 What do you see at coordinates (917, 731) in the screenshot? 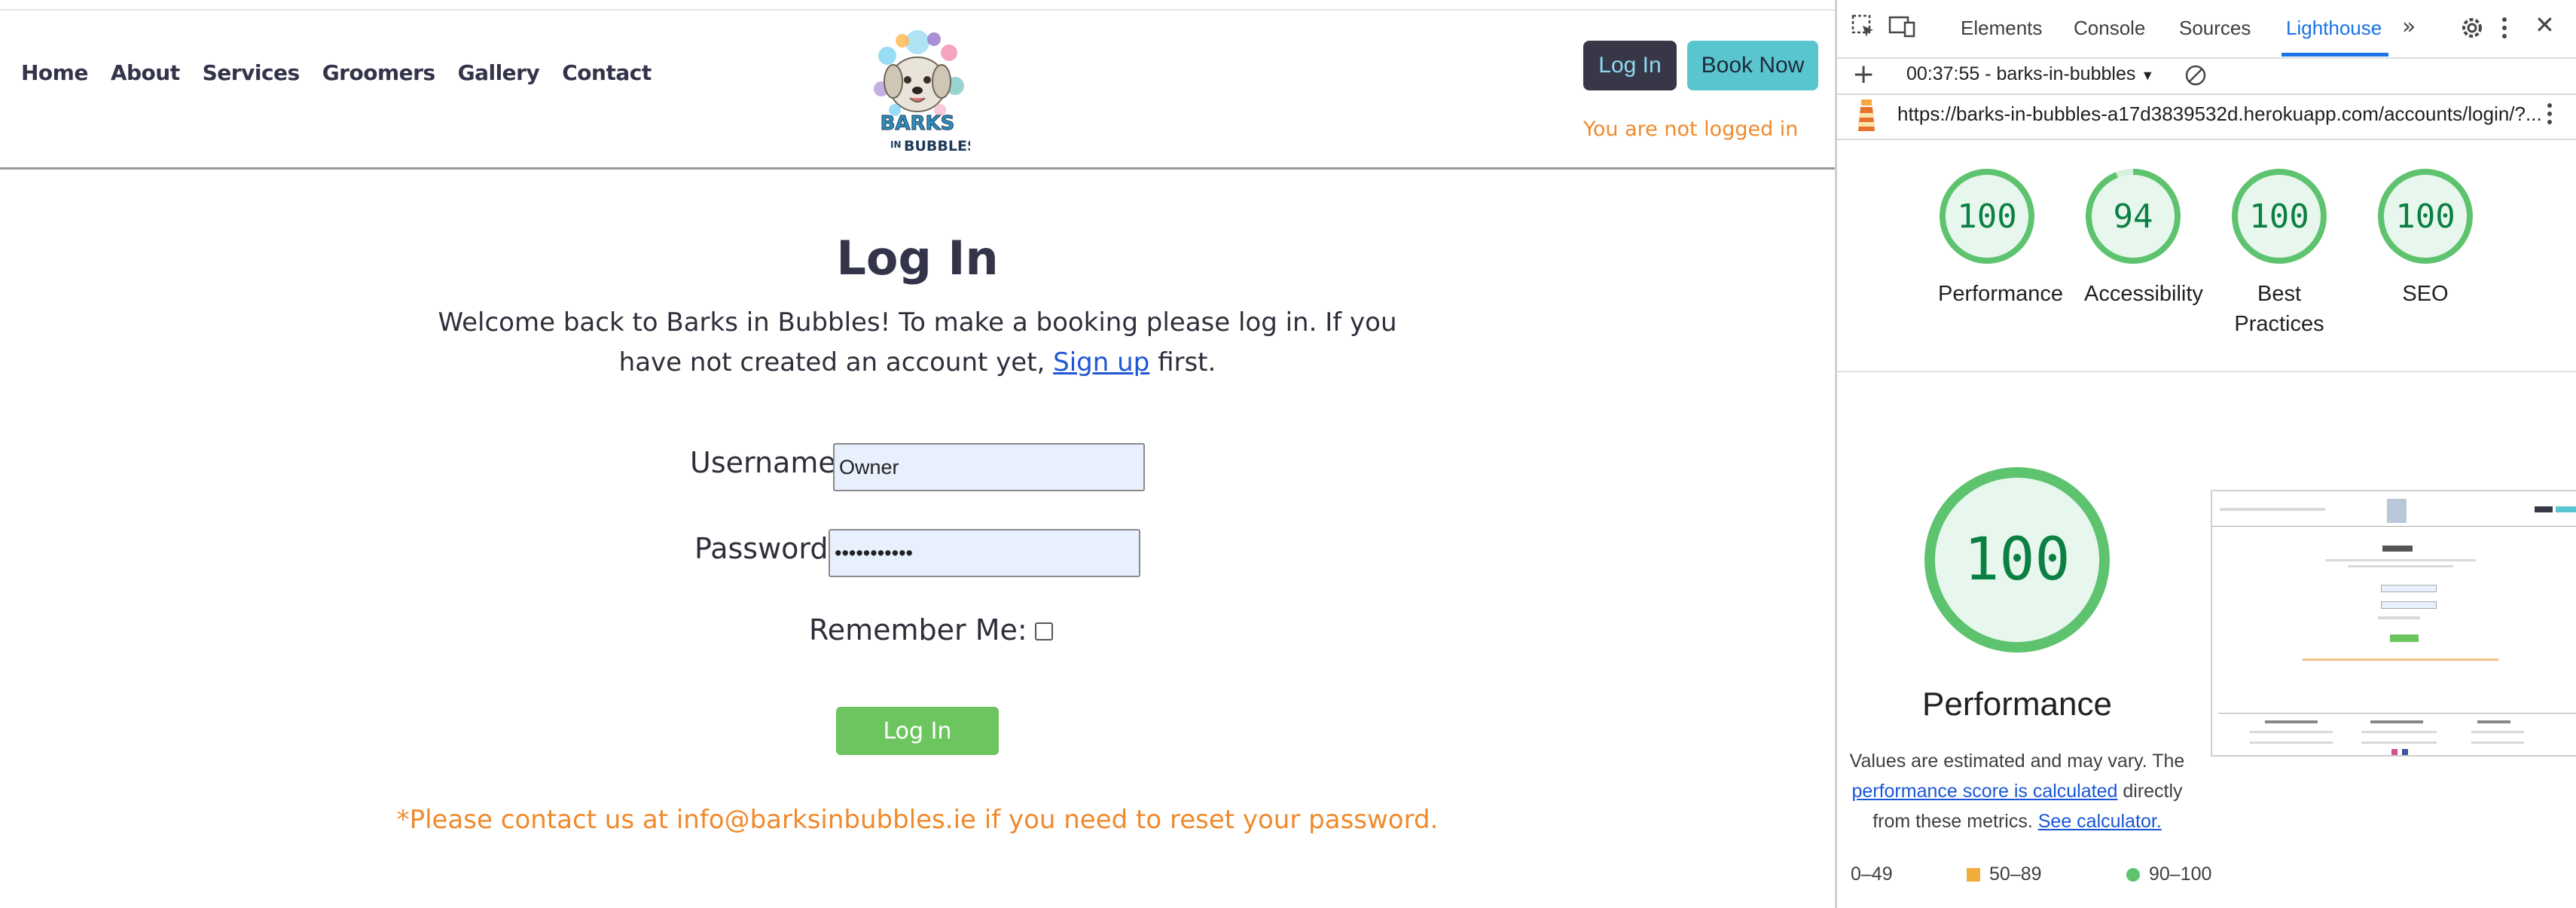
I see `login-submit-button: Log In` at bounding box center [917, 731].